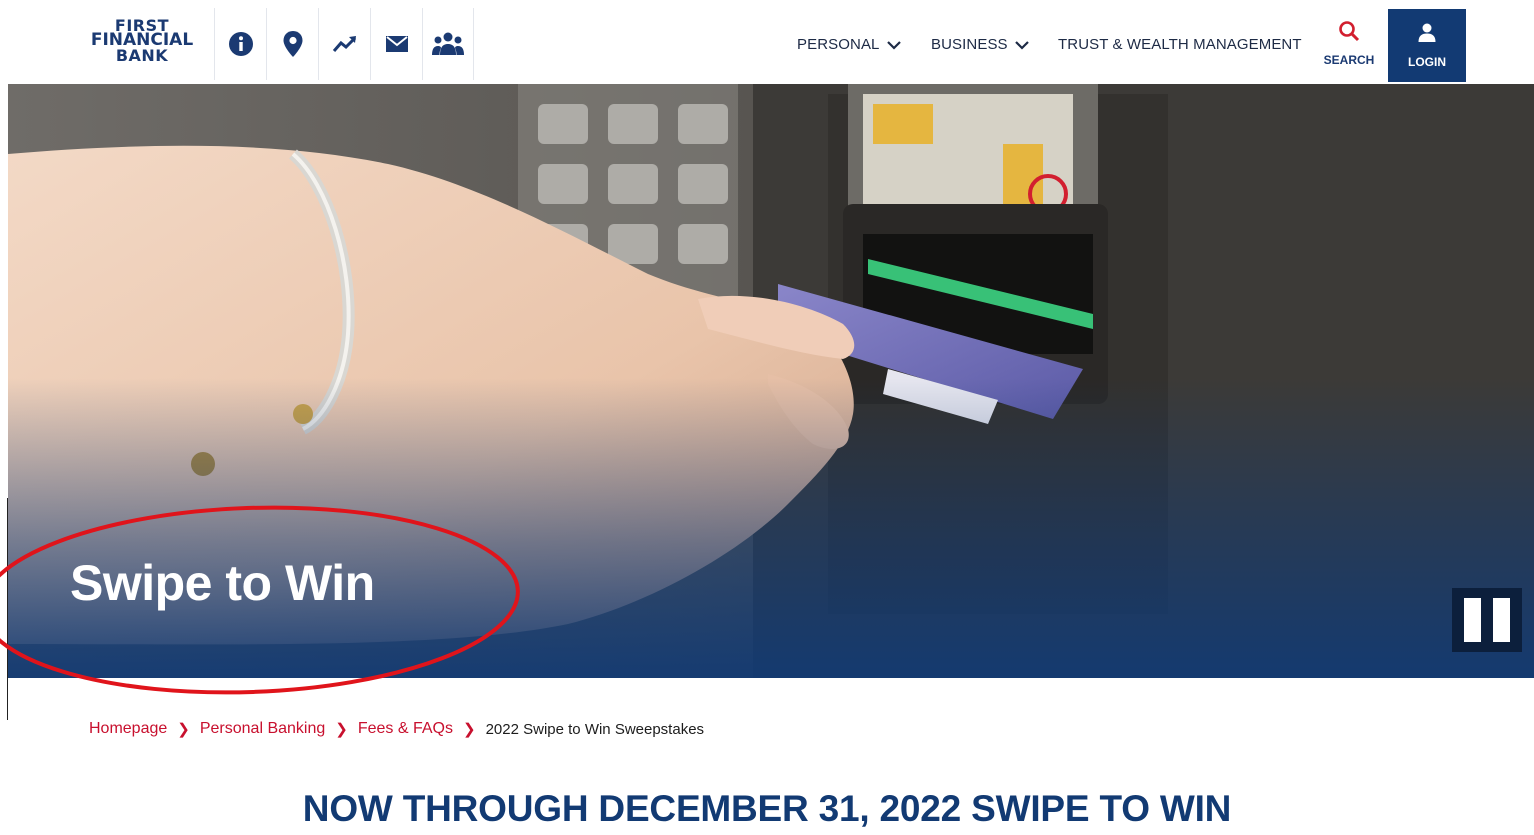 This screenshot has width=1534, height=835. I want to click on login-button: LOGIN, so click(1427, 45).